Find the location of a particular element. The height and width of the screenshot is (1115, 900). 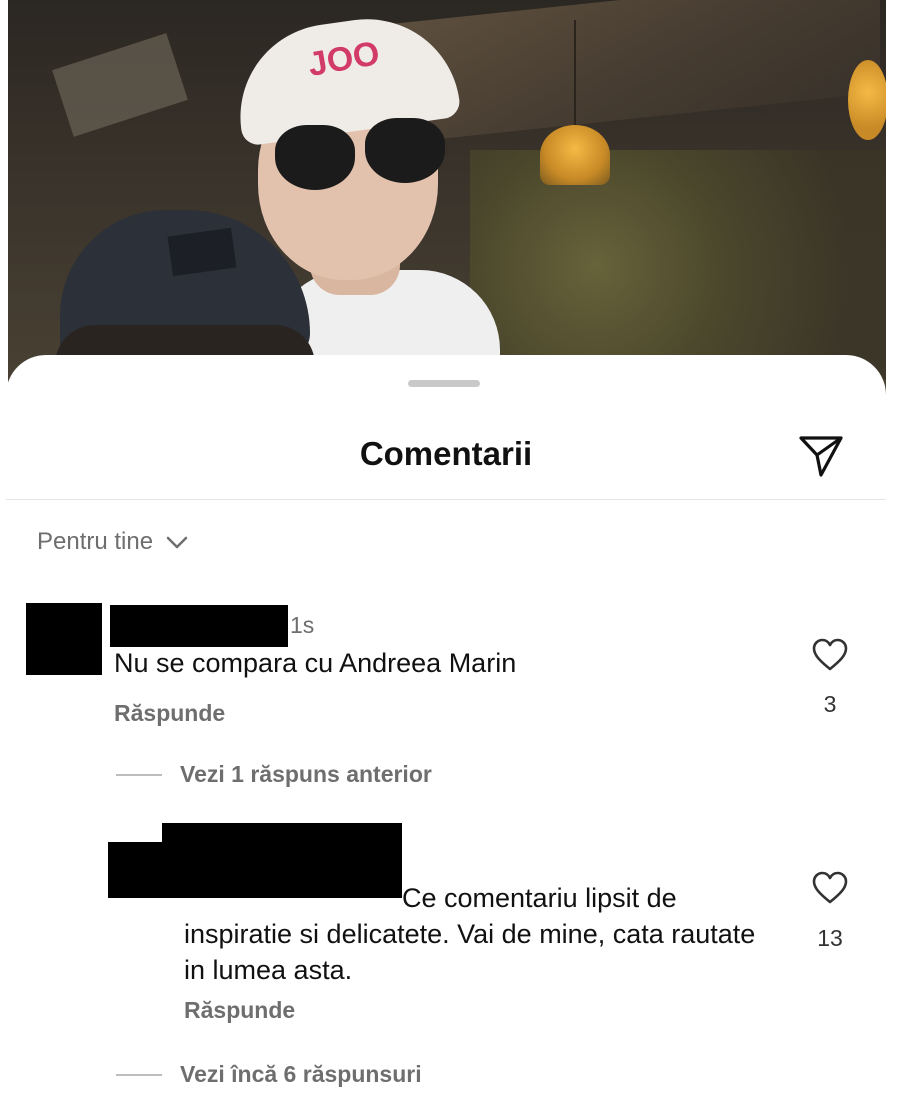

photo-edge-right is located at coordinates (893, 200).